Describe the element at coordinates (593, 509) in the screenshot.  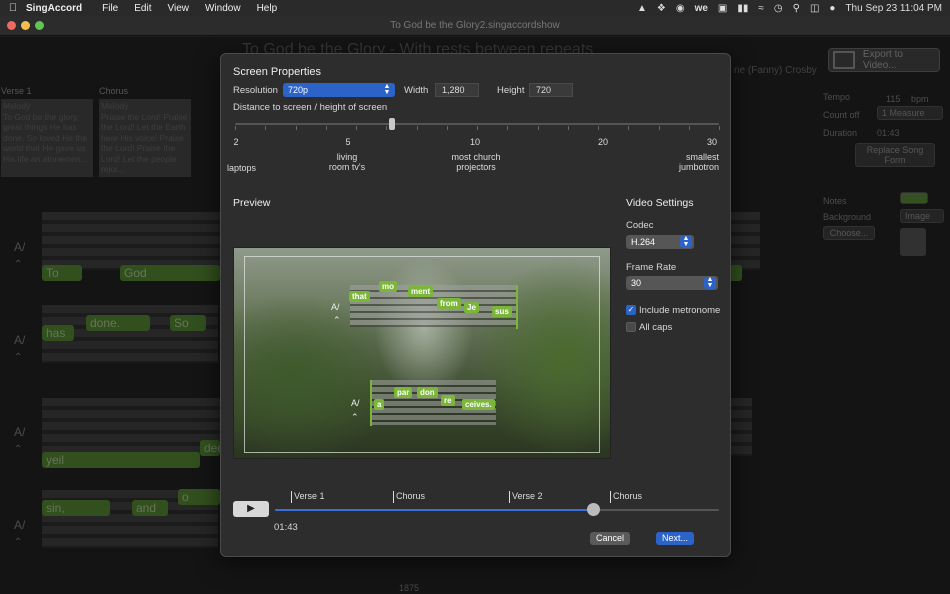
I see `playhead` at that location.